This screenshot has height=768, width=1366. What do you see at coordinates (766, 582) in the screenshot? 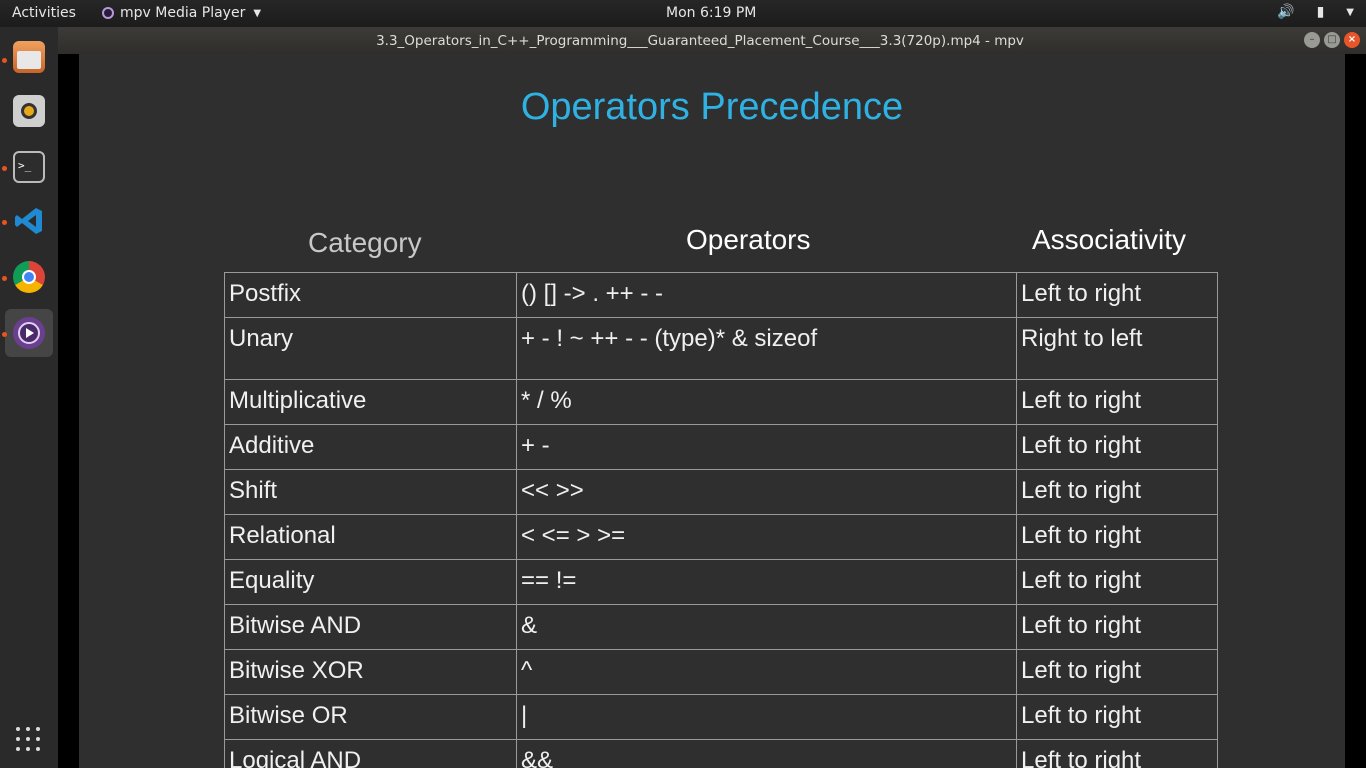
I see `cell-operators: == !=` at bounding box center [766, 582].